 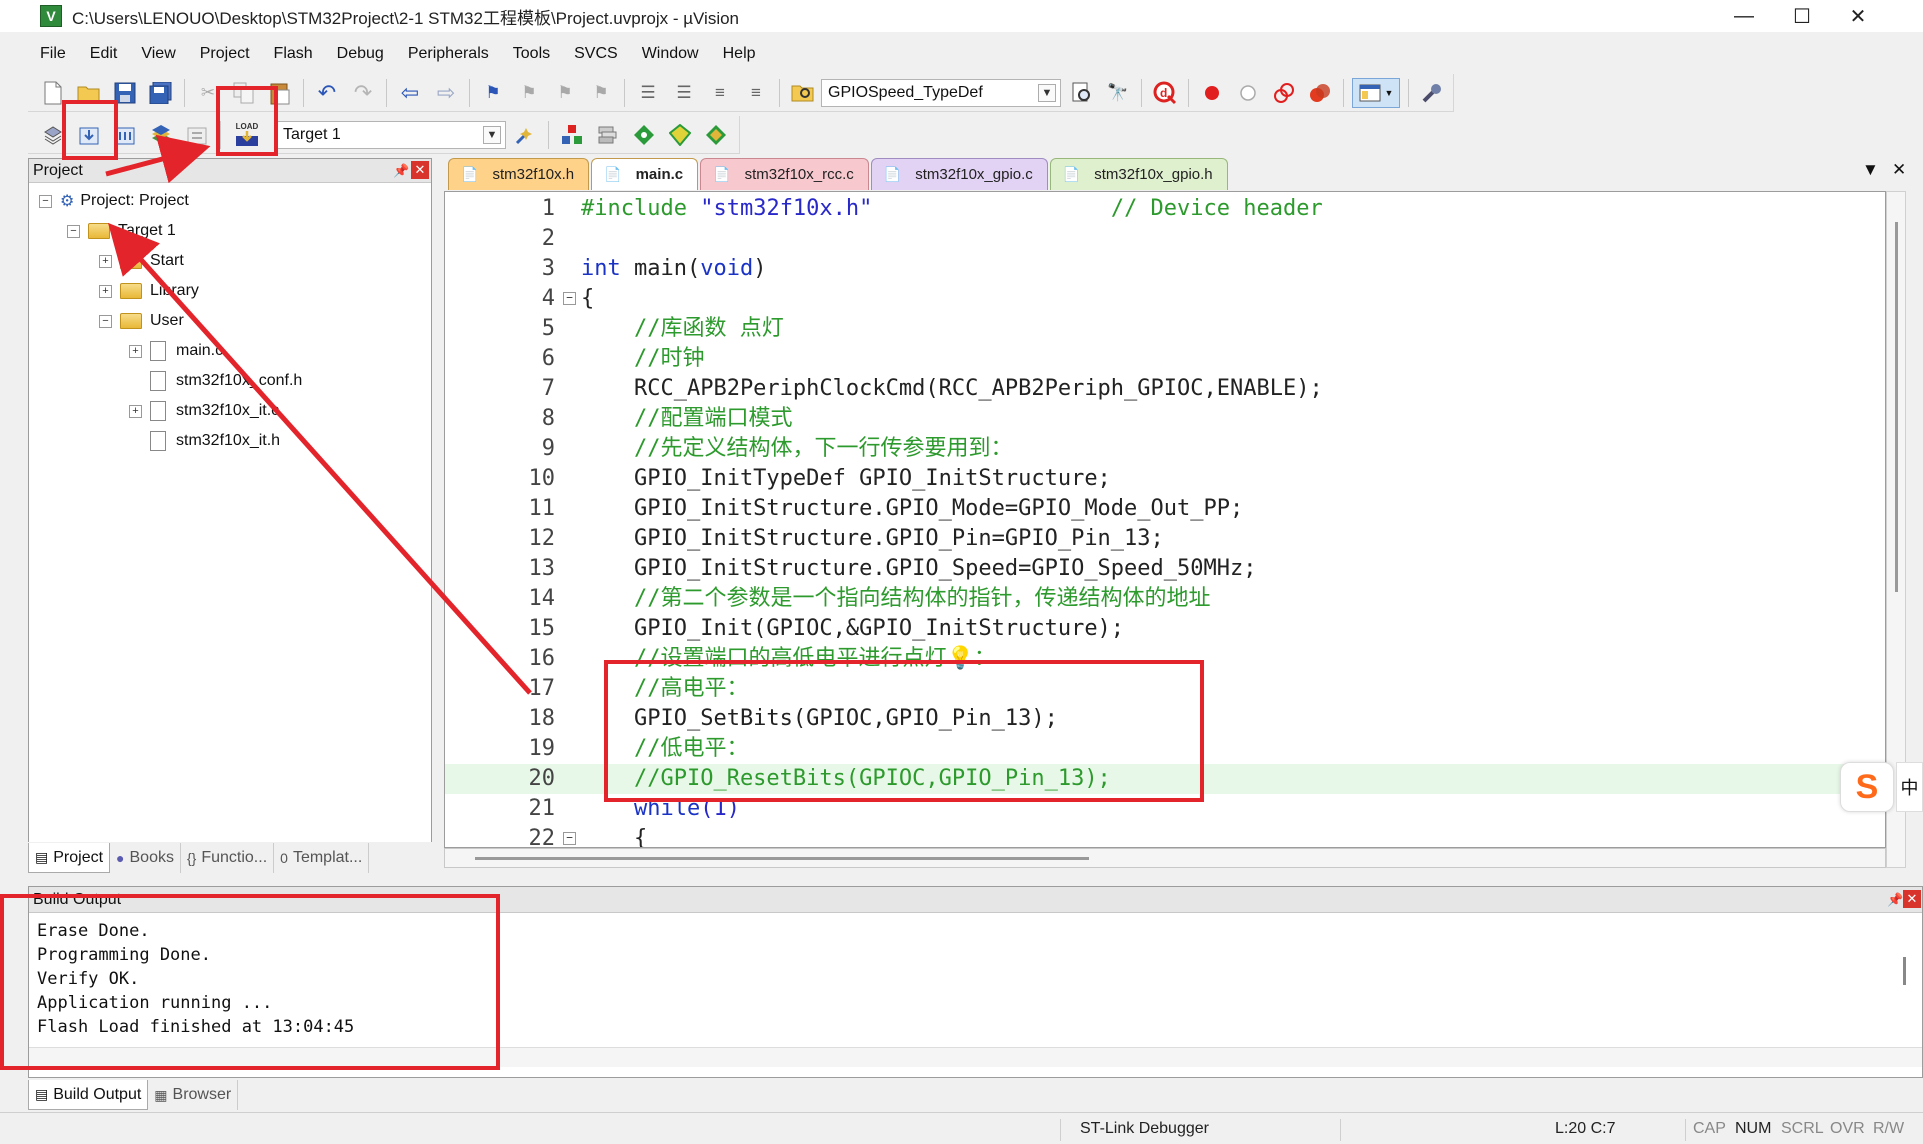 I want to click on kill-breakpoints-icon, so click(x=1320, y=93).